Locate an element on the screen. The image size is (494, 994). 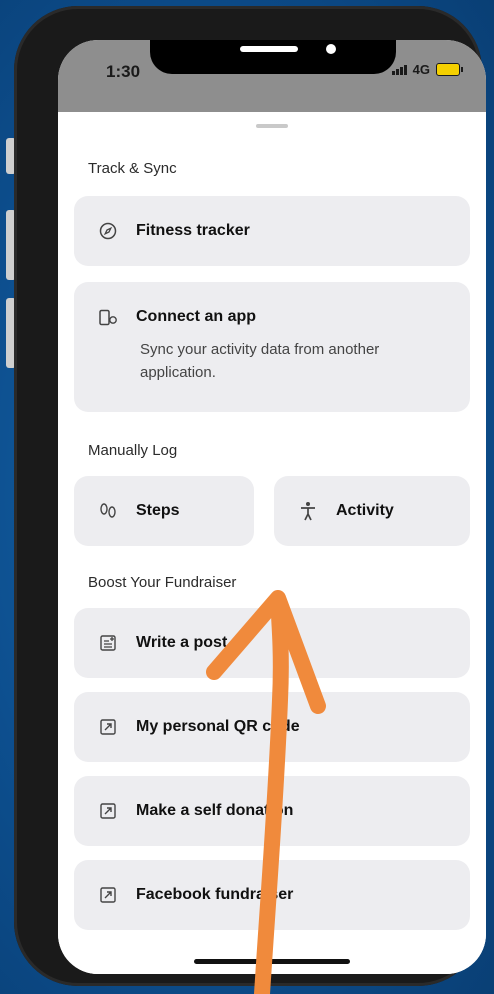
qr-code-button: My personal QR code is located at coordinates (272, 727).